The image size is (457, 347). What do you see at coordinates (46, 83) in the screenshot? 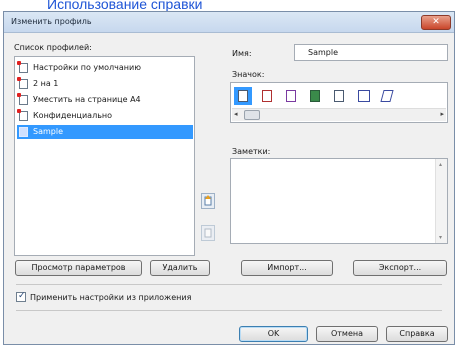
I see `profile-item-label: 2 на 1` at bounding box center [46, 83].